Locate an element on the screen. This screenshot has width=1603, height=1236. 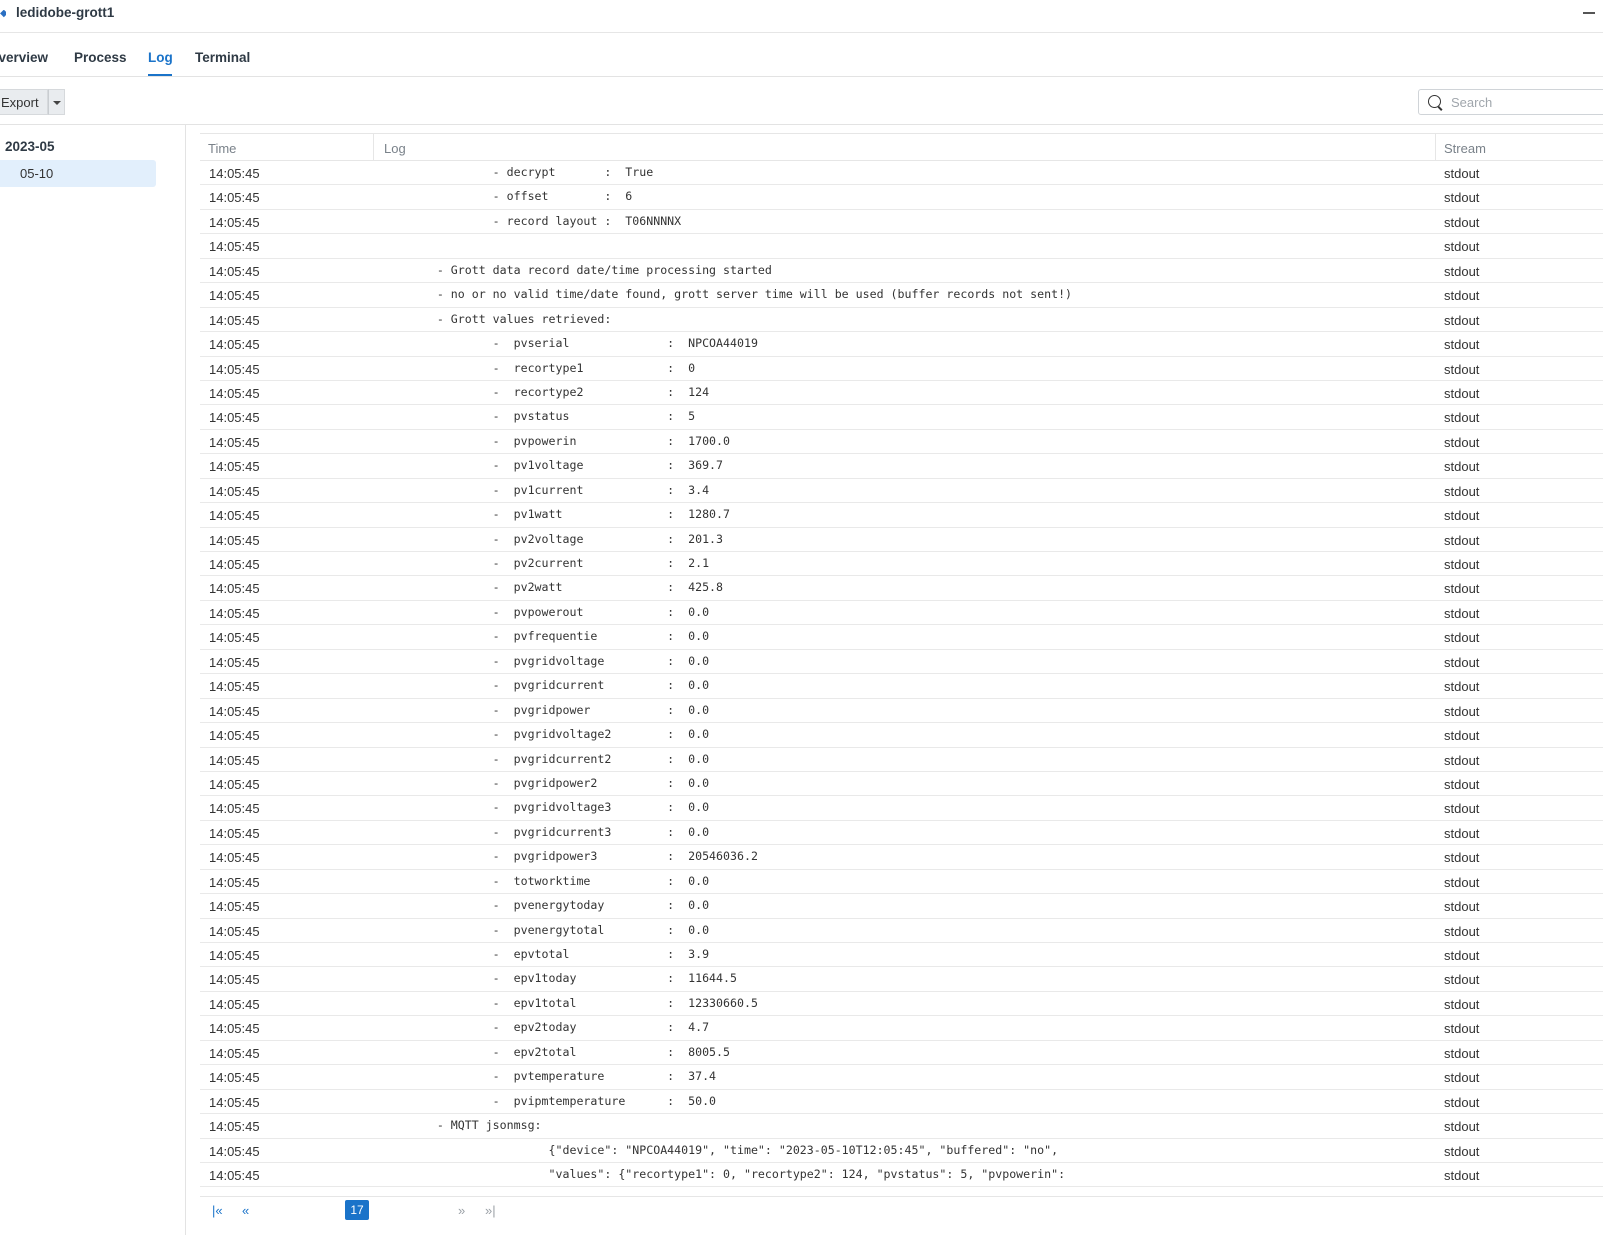
table-row: 14:05:45 - epv2total : 8005.5 stdout is located at coordinates (901, 1053).